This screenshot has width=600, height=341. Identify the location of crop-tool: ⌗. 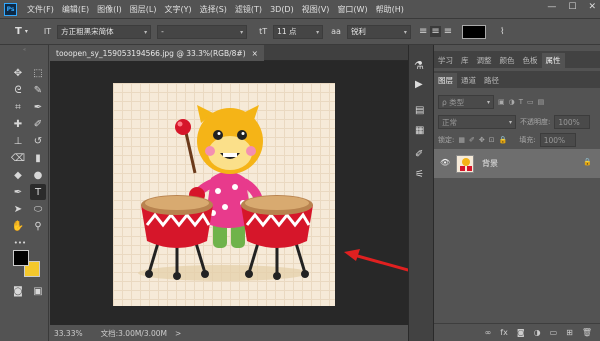
(18, 107).